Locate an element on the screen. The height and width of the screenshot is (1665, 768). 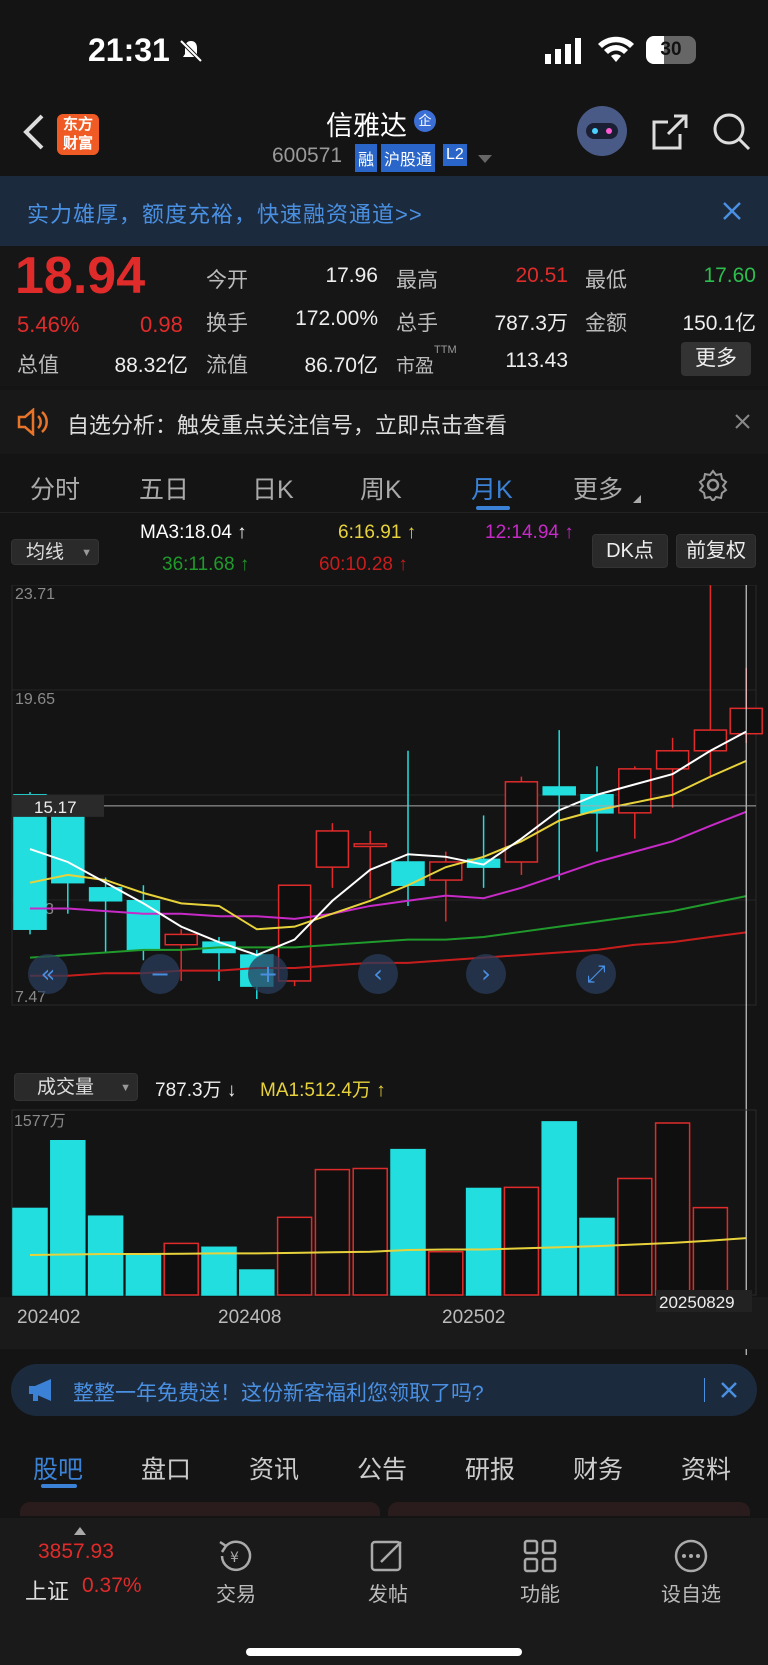
content-tabs: 股吧 盘口 资讯 公告 研报 财务 资料 is located at coordinates (384, 1467).